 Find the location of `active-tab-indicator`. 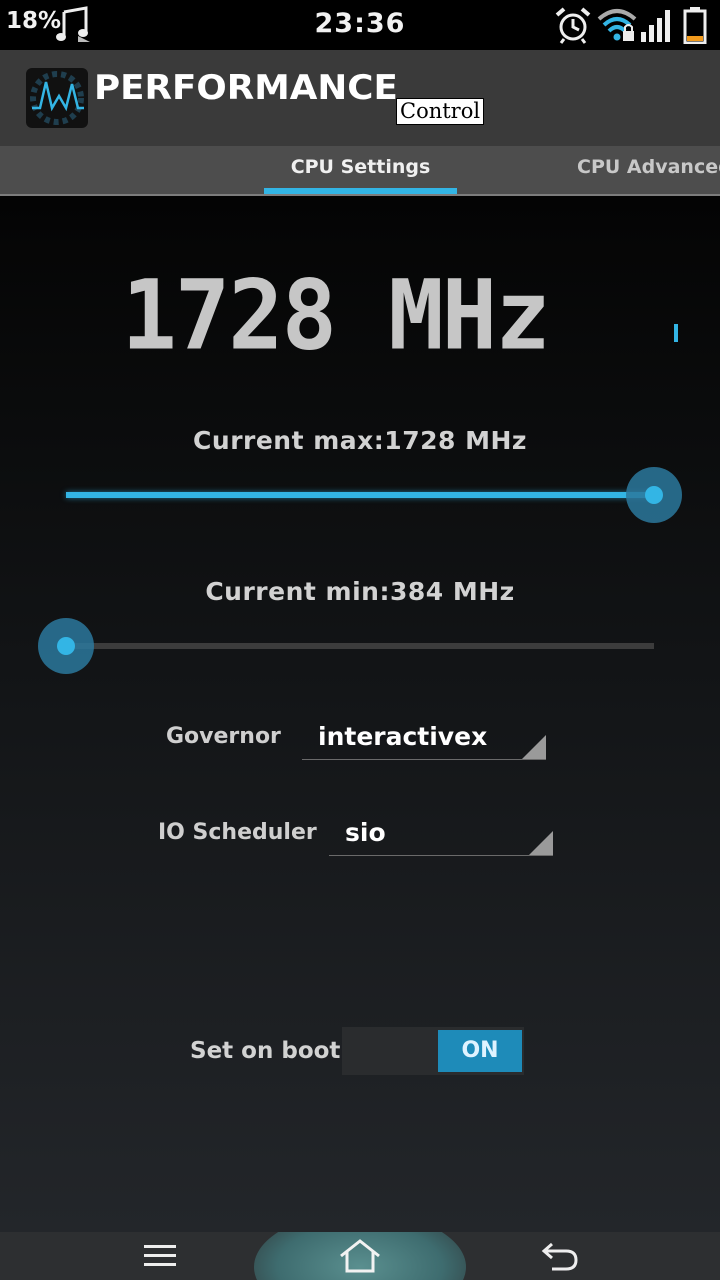

active-tab-indicator is located at coordinates (360, 191).